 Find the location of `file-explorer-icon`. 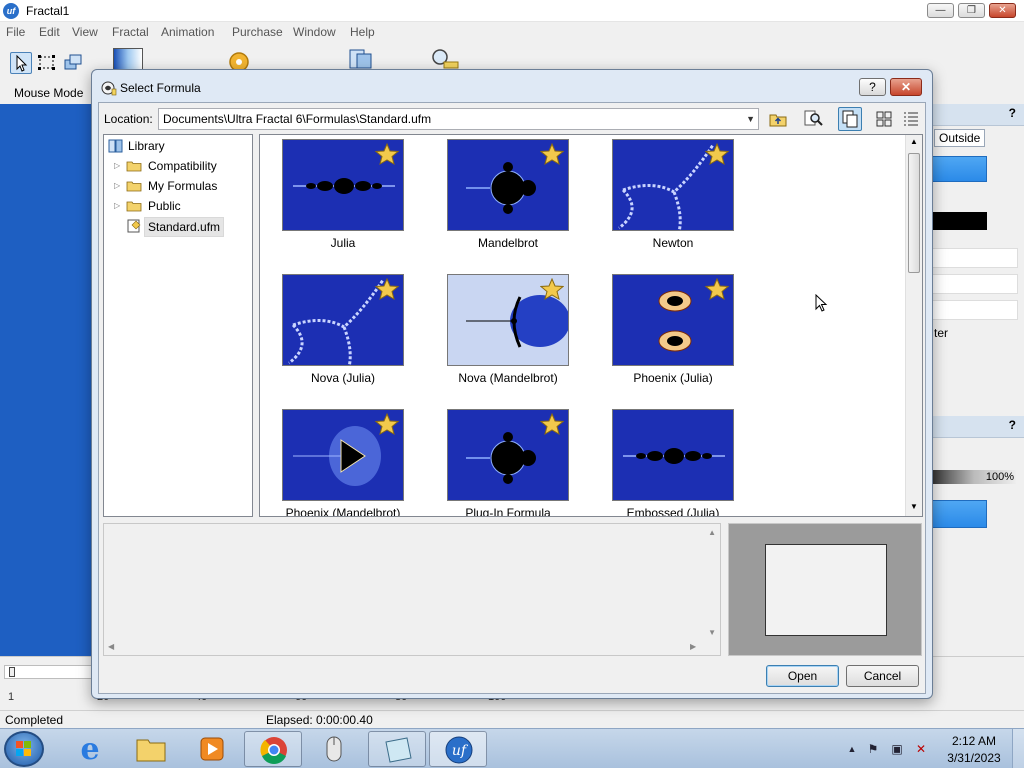

file-explorer-icon is located at coordinates (151, 749).